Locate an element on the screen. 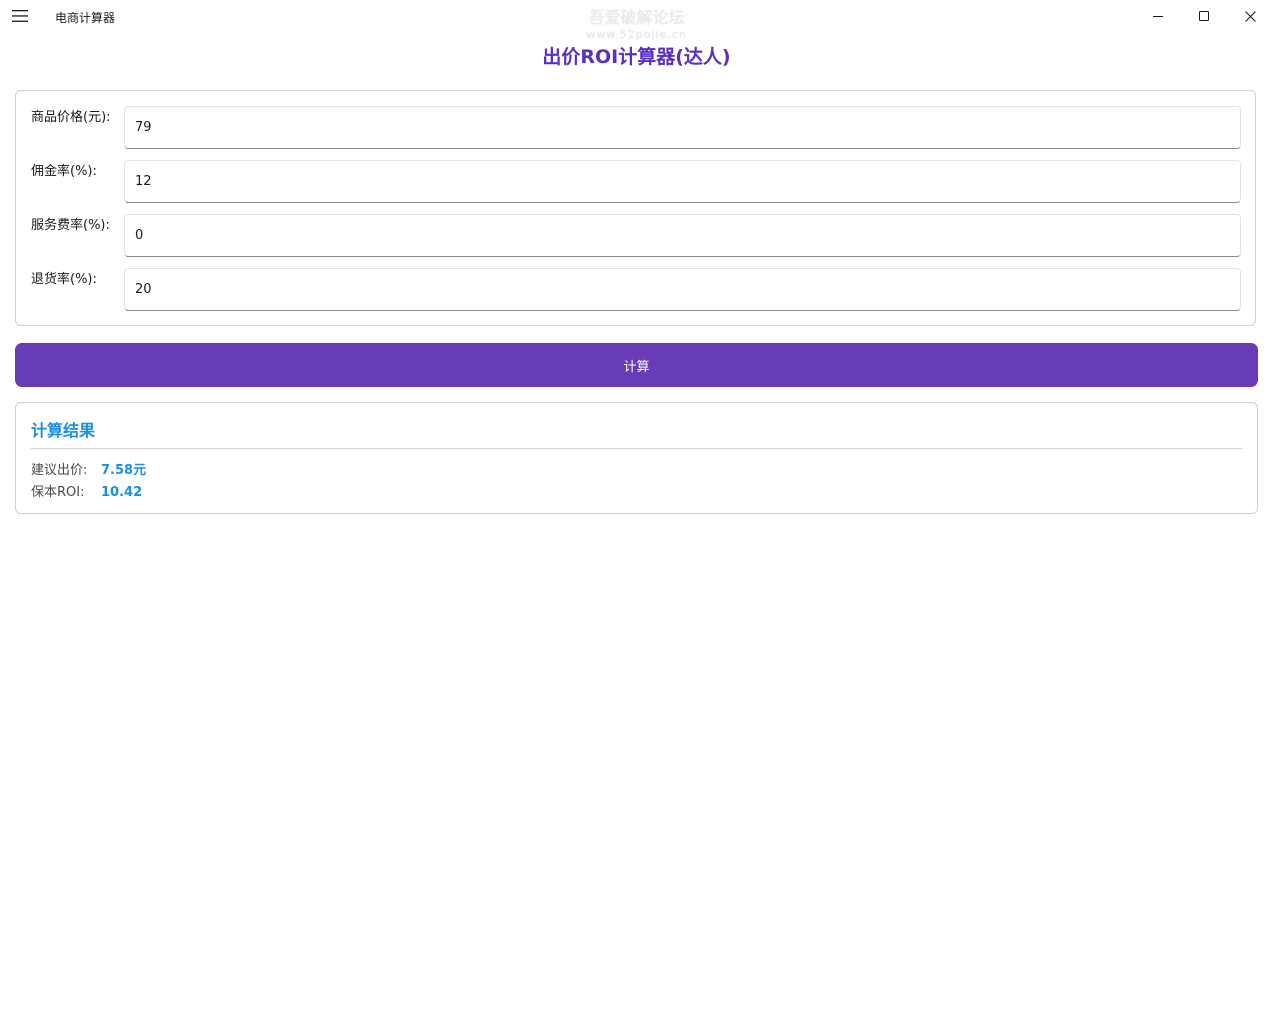  suggested-bid-value: 7.58元 is located at coordinates (124, 470).